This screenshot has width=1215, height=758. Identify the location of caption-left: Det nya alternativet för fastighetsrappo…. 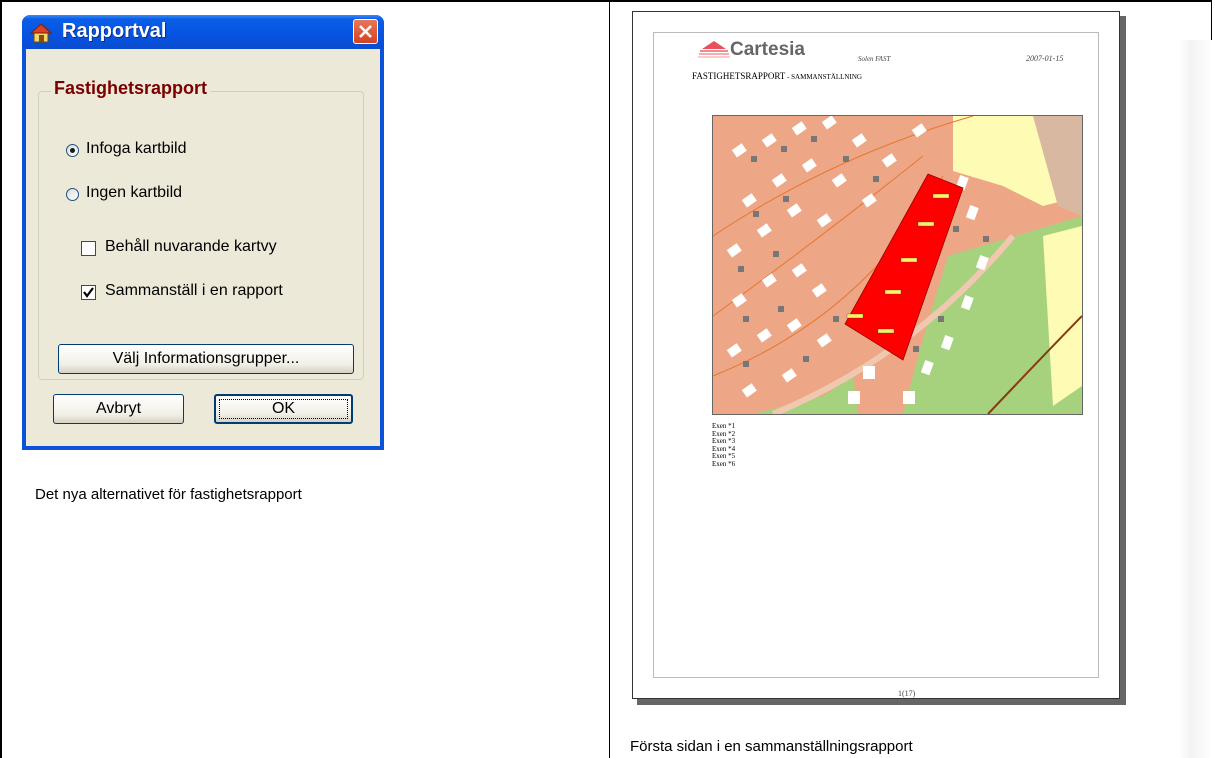
(168, 494).